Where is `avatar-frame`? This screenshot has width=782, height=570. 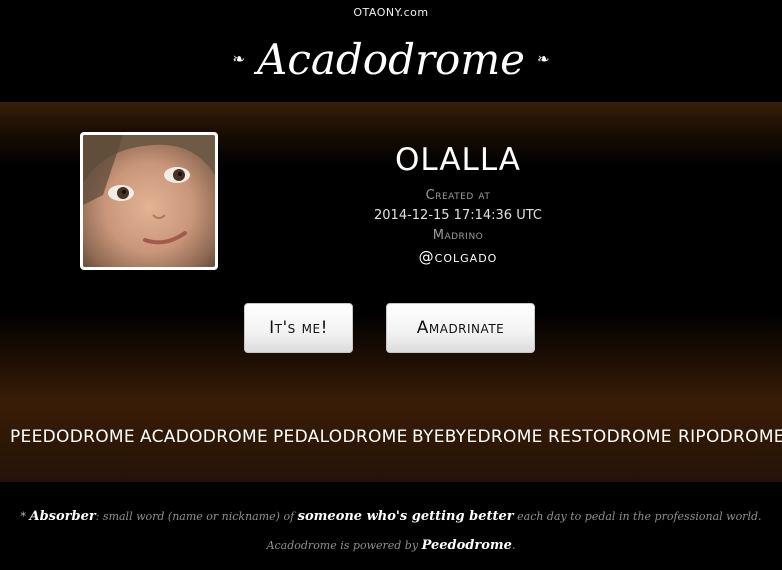
avatar-frame is located at coordinates (149, 201).